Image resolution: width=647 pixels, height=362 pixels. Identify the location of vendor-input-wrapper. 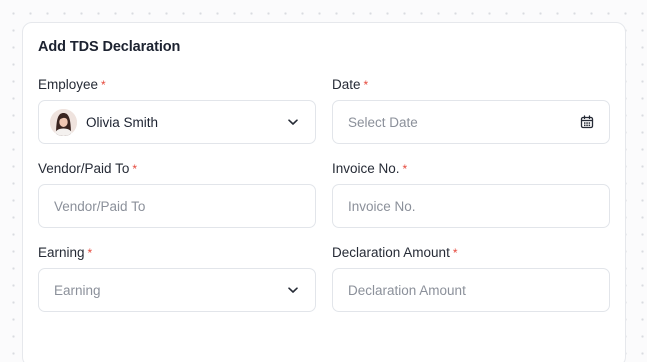
(177, 206).